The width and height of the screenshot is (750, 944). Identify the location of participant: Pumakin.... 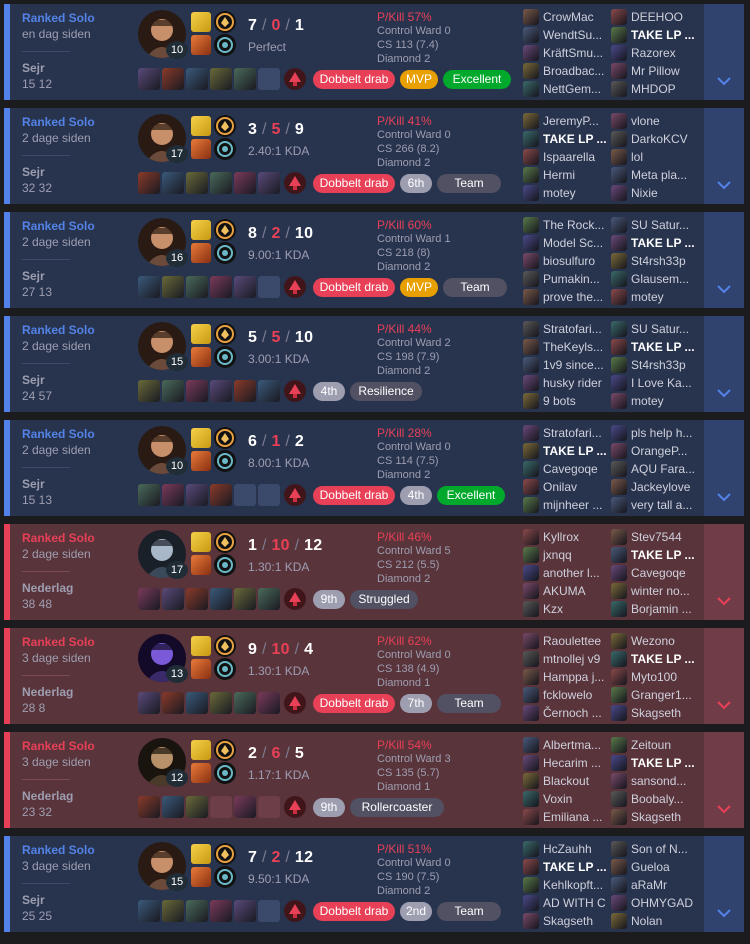
(566, 279).